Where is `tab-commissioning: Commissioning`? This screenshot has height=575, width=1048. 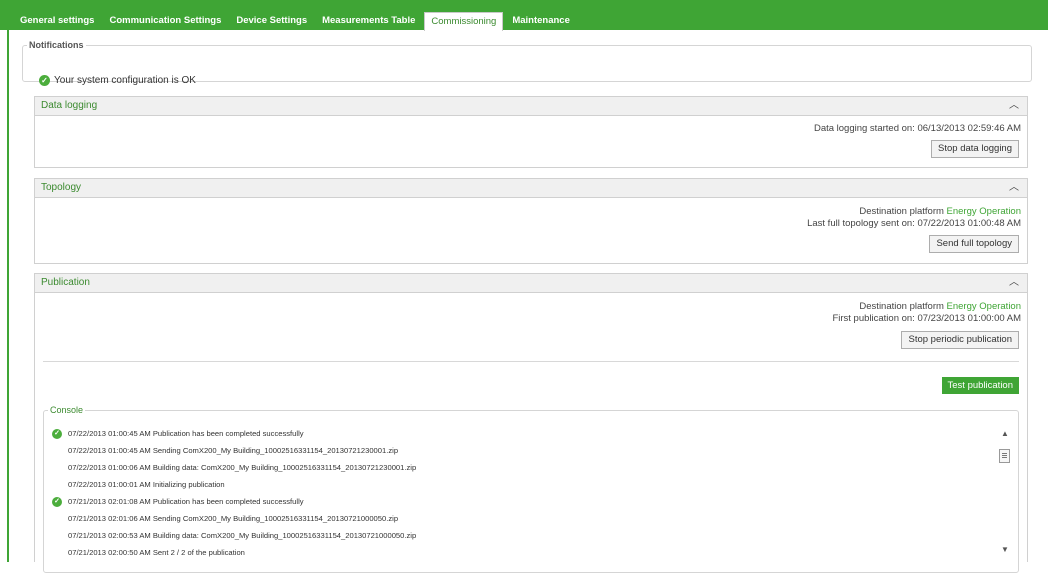
tab-commissioning: Commissioning is located at coordinates (464, 21).